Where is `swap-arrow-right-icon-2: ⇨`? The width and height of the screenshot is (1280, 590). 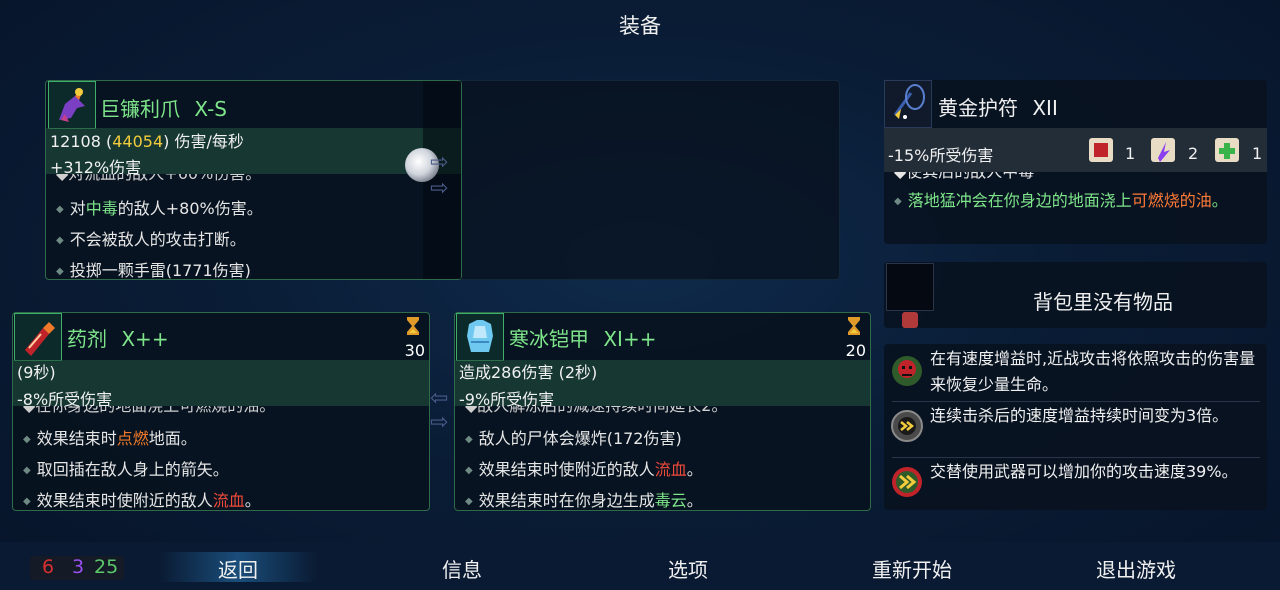
swap-arrow-right-icon-2: ⇨ is located at coordinates (439, 188).